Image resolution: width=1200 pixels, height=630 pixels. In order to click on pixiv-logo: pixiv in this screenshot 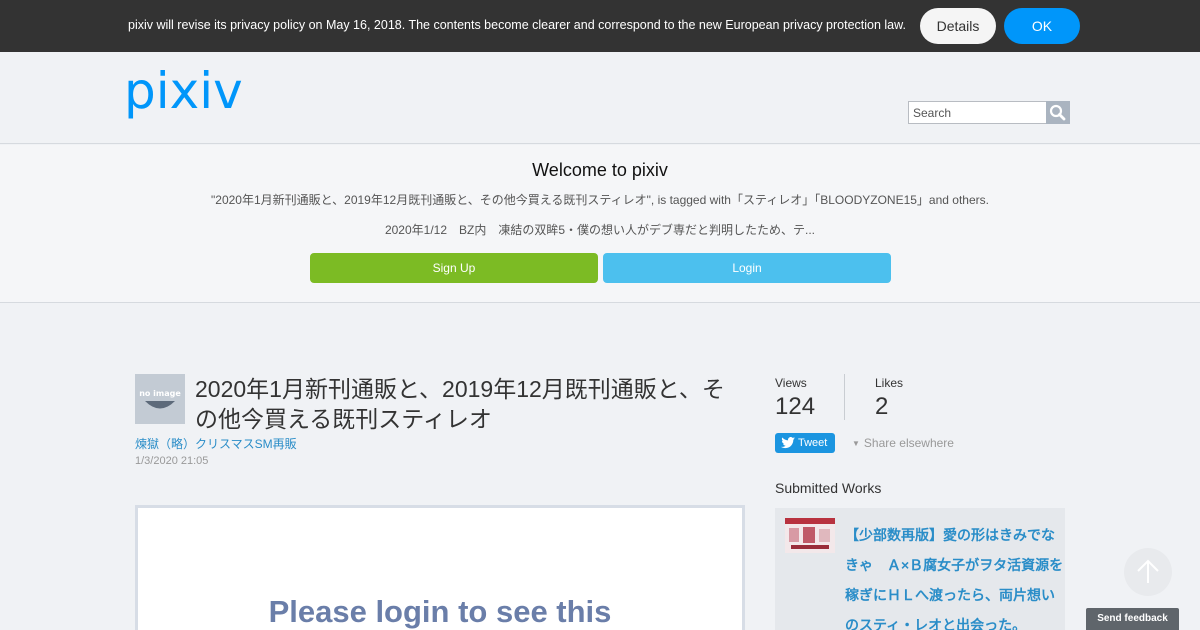, I will do `click(188, 95)`.